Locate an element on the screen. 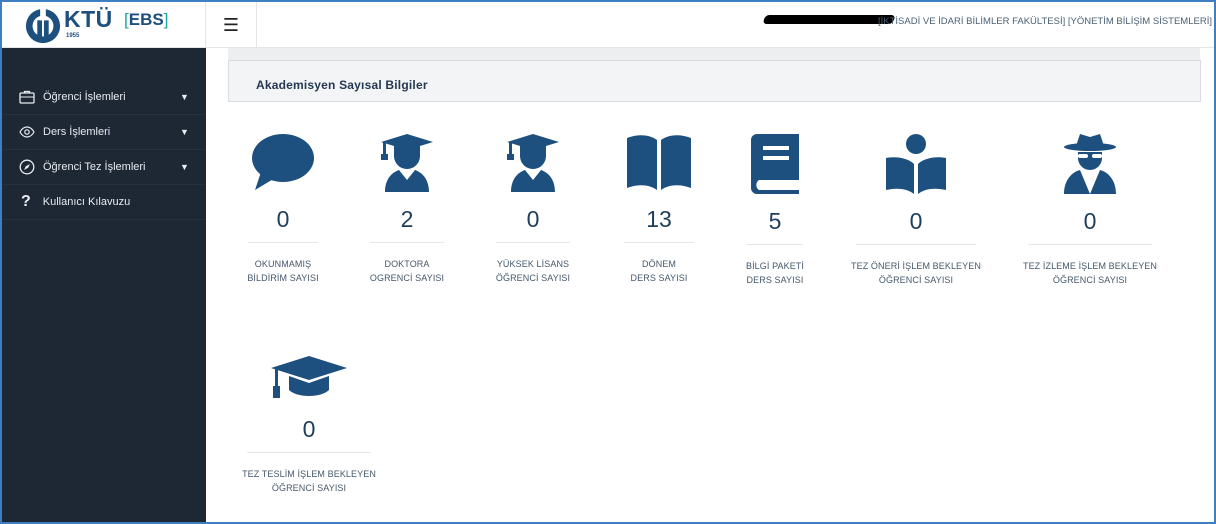 The image size is (1216, 524). stat-thesis-proposal-pending: 0 TEZ ÖNERİ İŞLEM BEKLEYEN ÖĞRENCİ SAYISI is located at coordinates (916, 209).